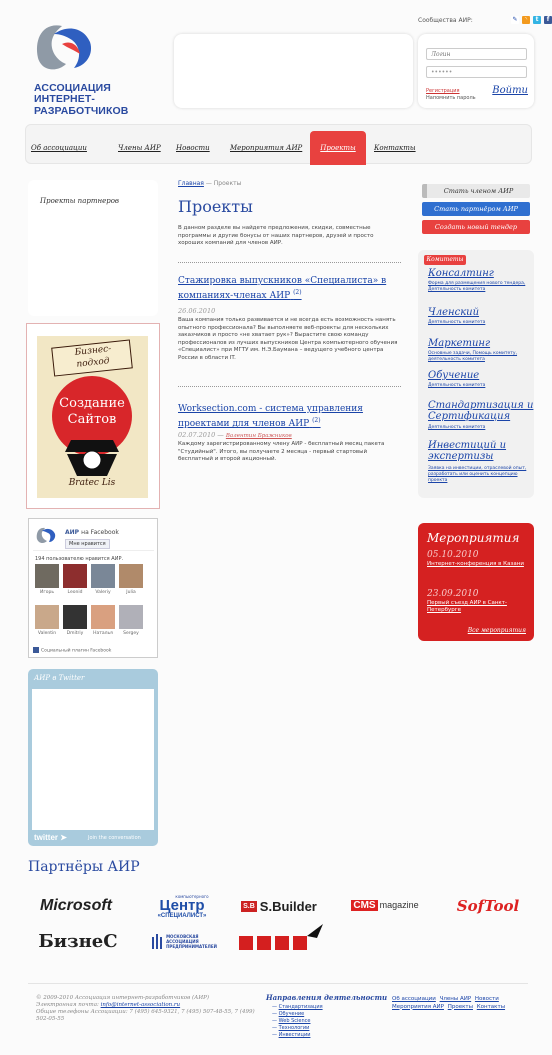 This screenshot has width=552, height=1055. What do you see at coordinates (266, 148) in the screenshot?
I see `nav-events: Мероприятия АИР` at bounding box center [266, 148].